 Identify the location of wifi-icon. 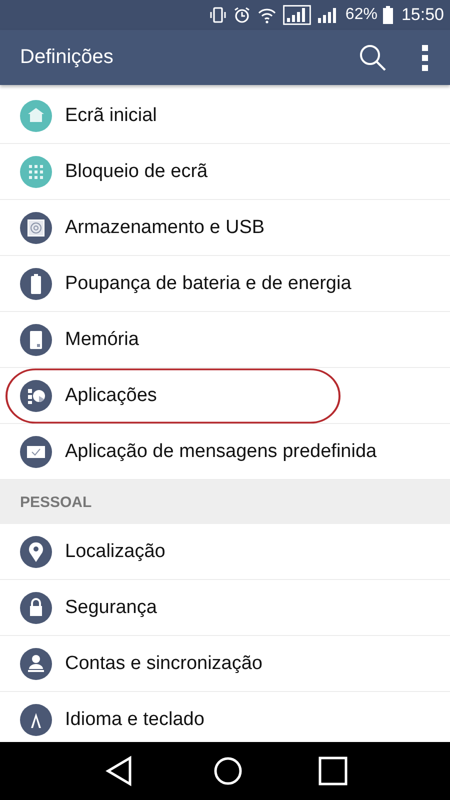
(267, 15).